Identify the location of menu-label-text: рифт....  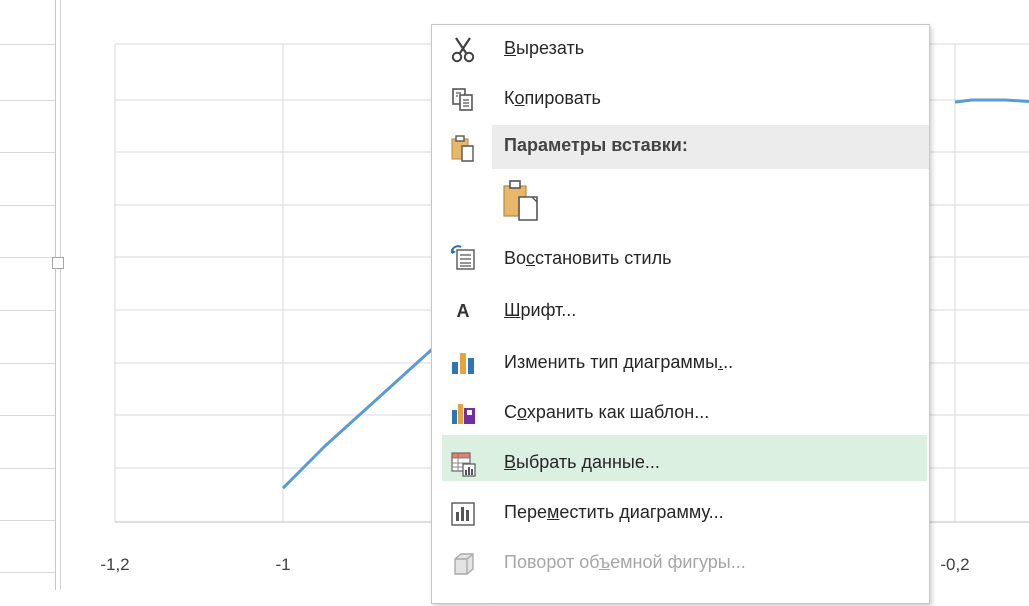
(548, 309).